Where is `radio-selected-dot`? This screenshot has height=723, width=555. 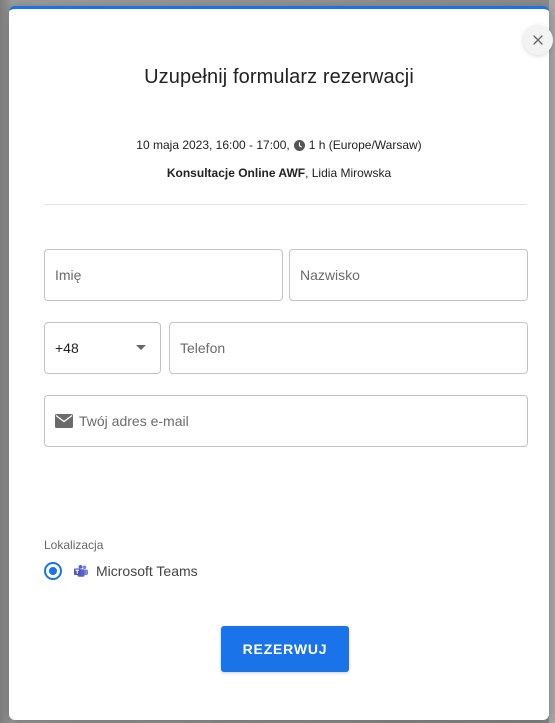
radio-selected-dot is located at coordinates (53, 571).